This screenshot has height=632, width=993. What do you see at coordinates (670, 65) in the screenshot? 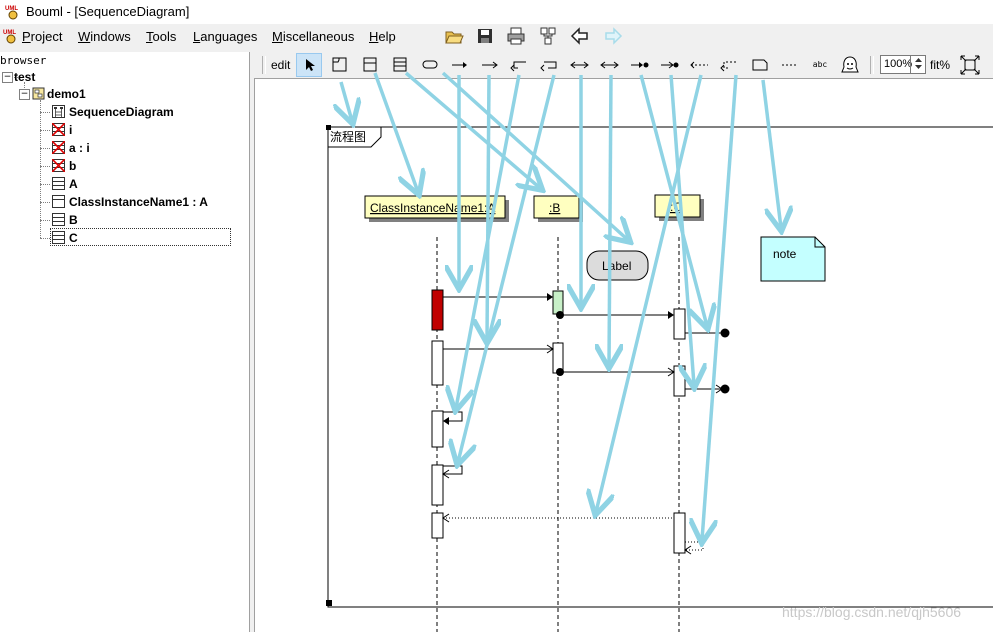
I see `lost-async-icon` at bounding box center [670, 65].